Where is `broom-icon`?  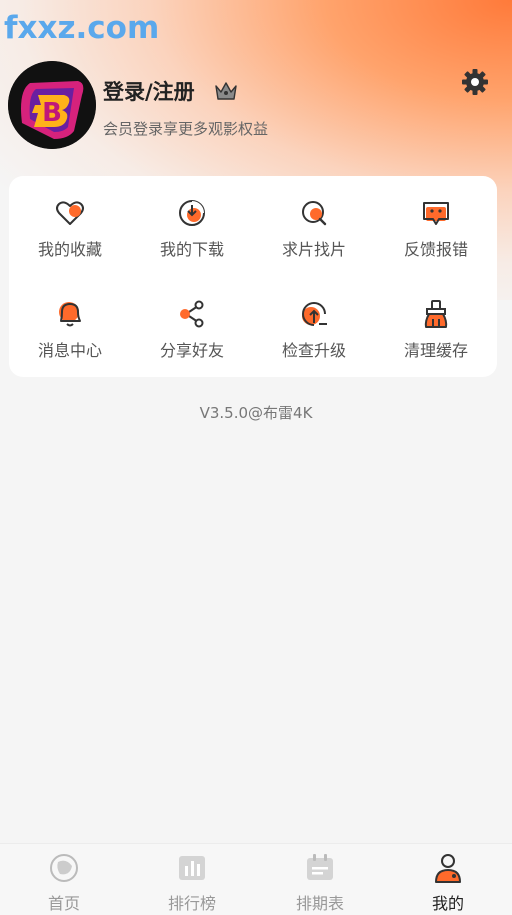
broom-icon is located at coordinates (436, 314).